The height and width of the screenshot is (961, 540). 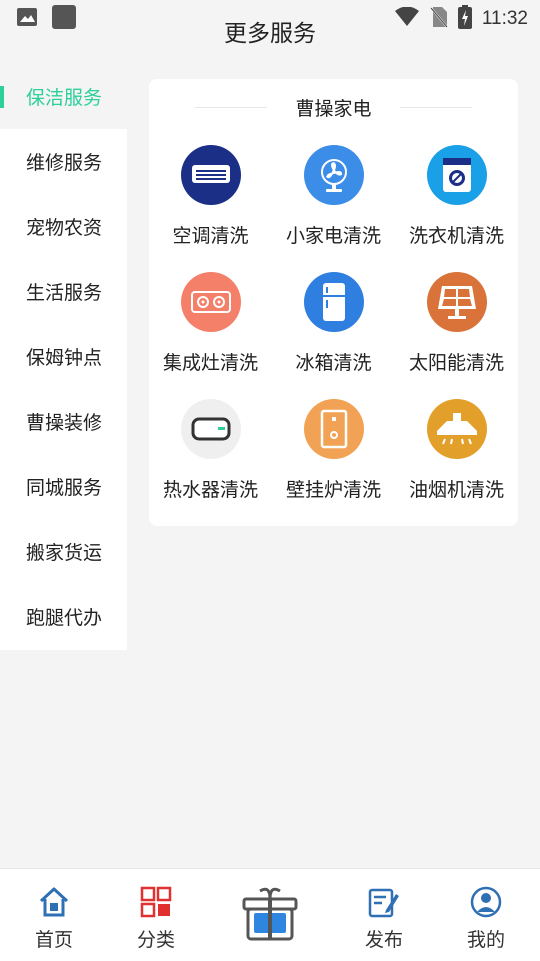 I want to click on service-item-wall-boiler: 壁挂炉清洗, so click(x=333, y=459).